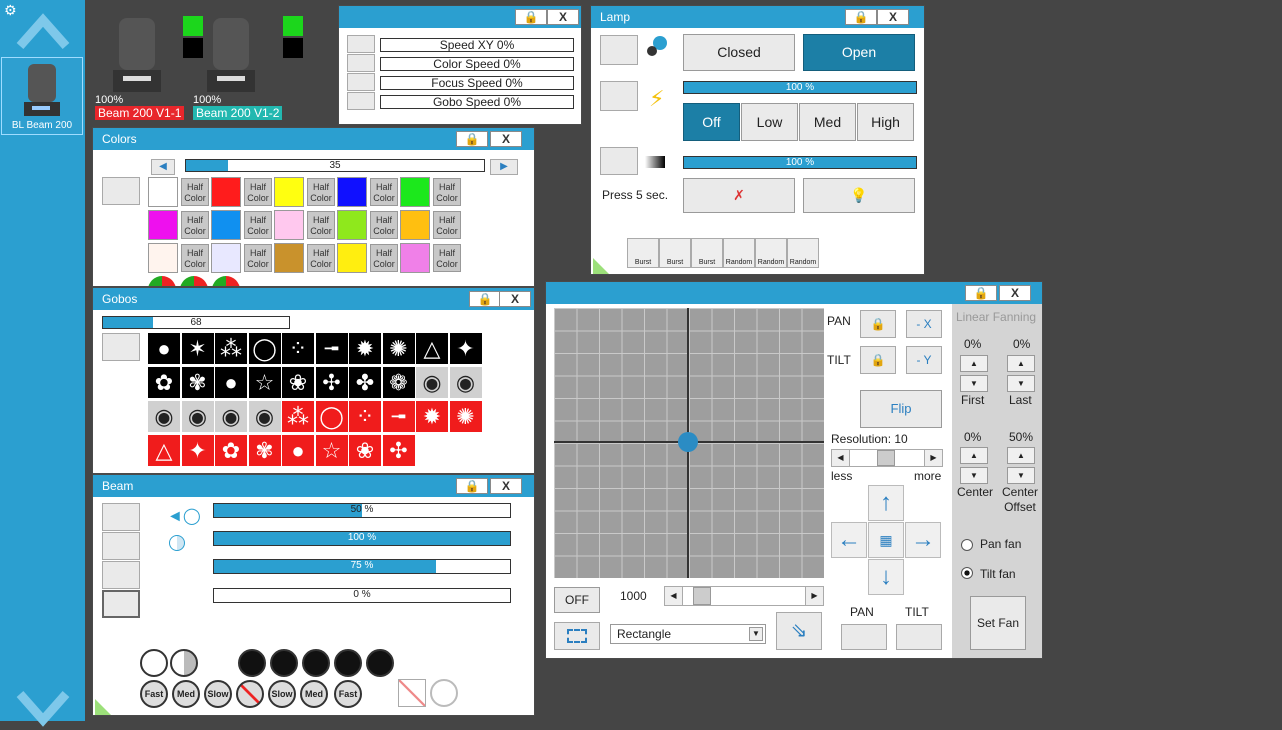 This screenshot has height=730, width=1282. Describe the element at coordinates (361, 82) in the screenshot. I see `focus-speed-button` at that location.